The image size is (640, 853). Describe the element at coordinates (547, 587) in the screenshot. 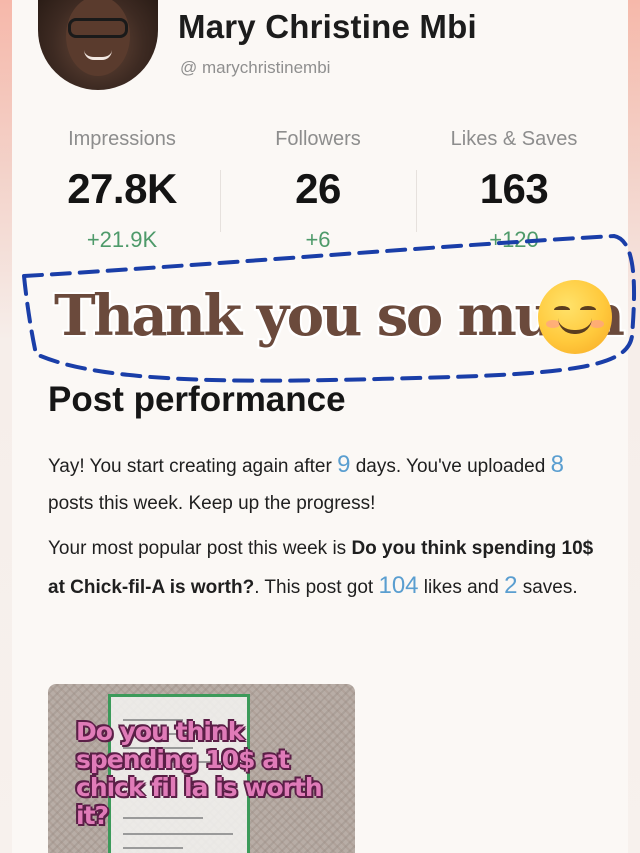

I see `summary-text: saves.` at that location.